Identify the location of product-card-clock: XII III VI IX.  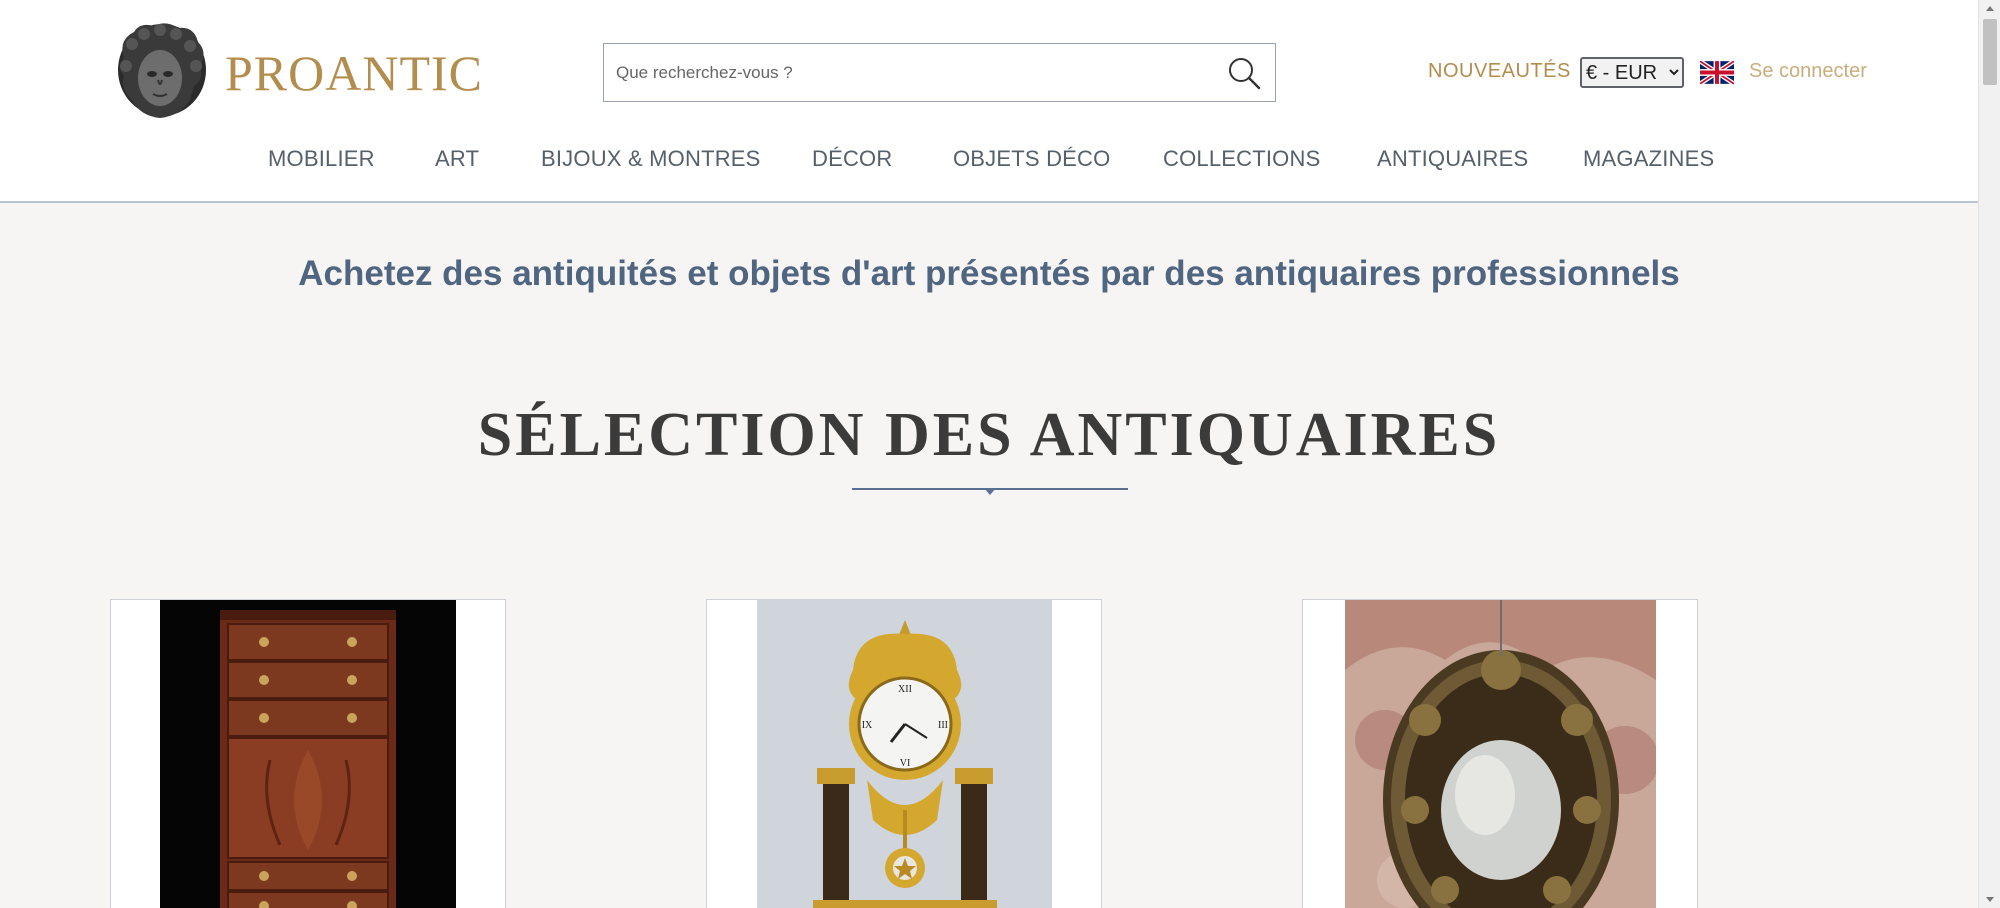
(904, 753).